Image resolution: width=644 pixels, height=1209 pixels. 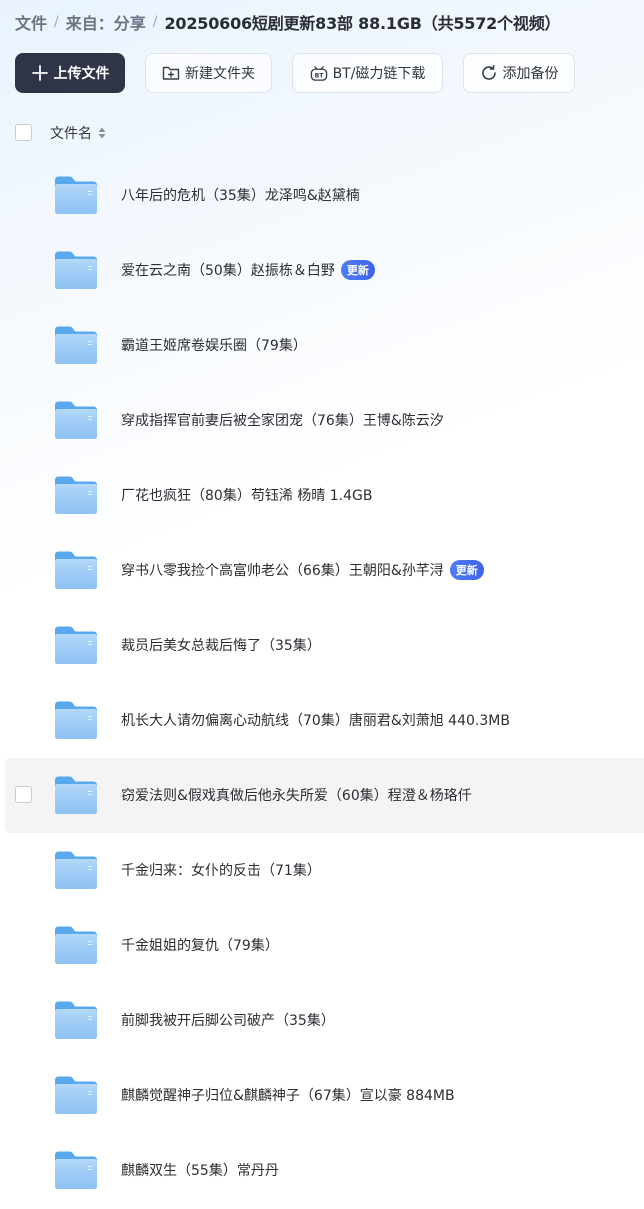 I want to click on file-name: 麒麟觉醒神子归位&麒麟神子（67集）宣以豪 884MB, so click(x=288, y=1095).